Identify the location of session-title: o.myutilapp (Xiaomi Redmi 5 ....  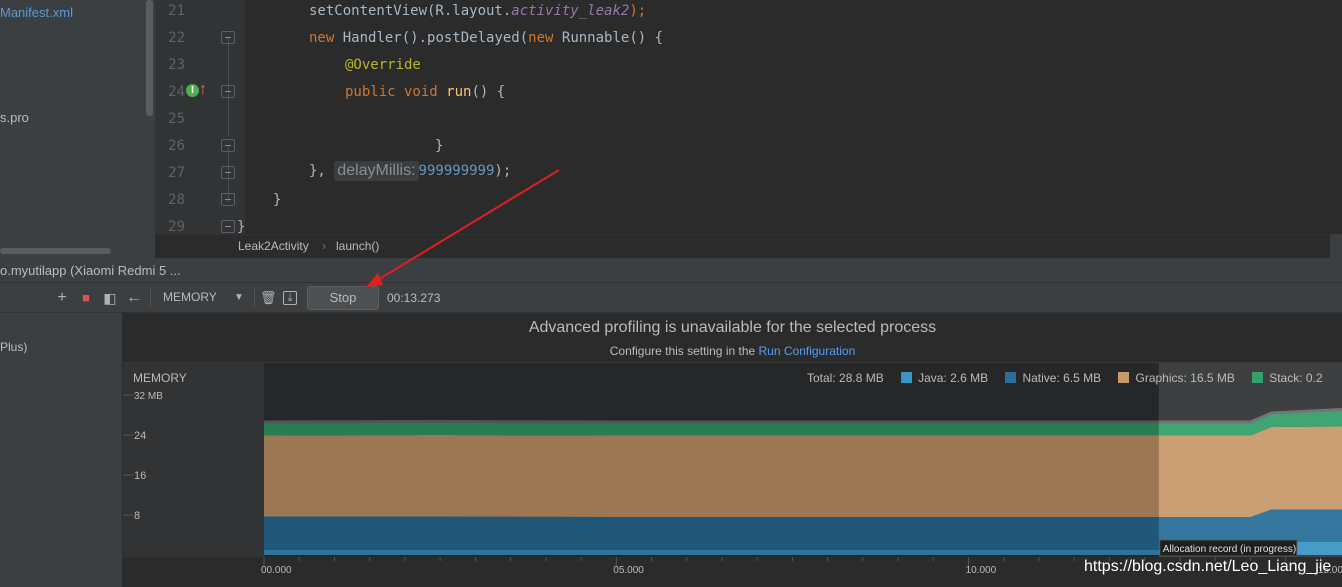
(90, 270).